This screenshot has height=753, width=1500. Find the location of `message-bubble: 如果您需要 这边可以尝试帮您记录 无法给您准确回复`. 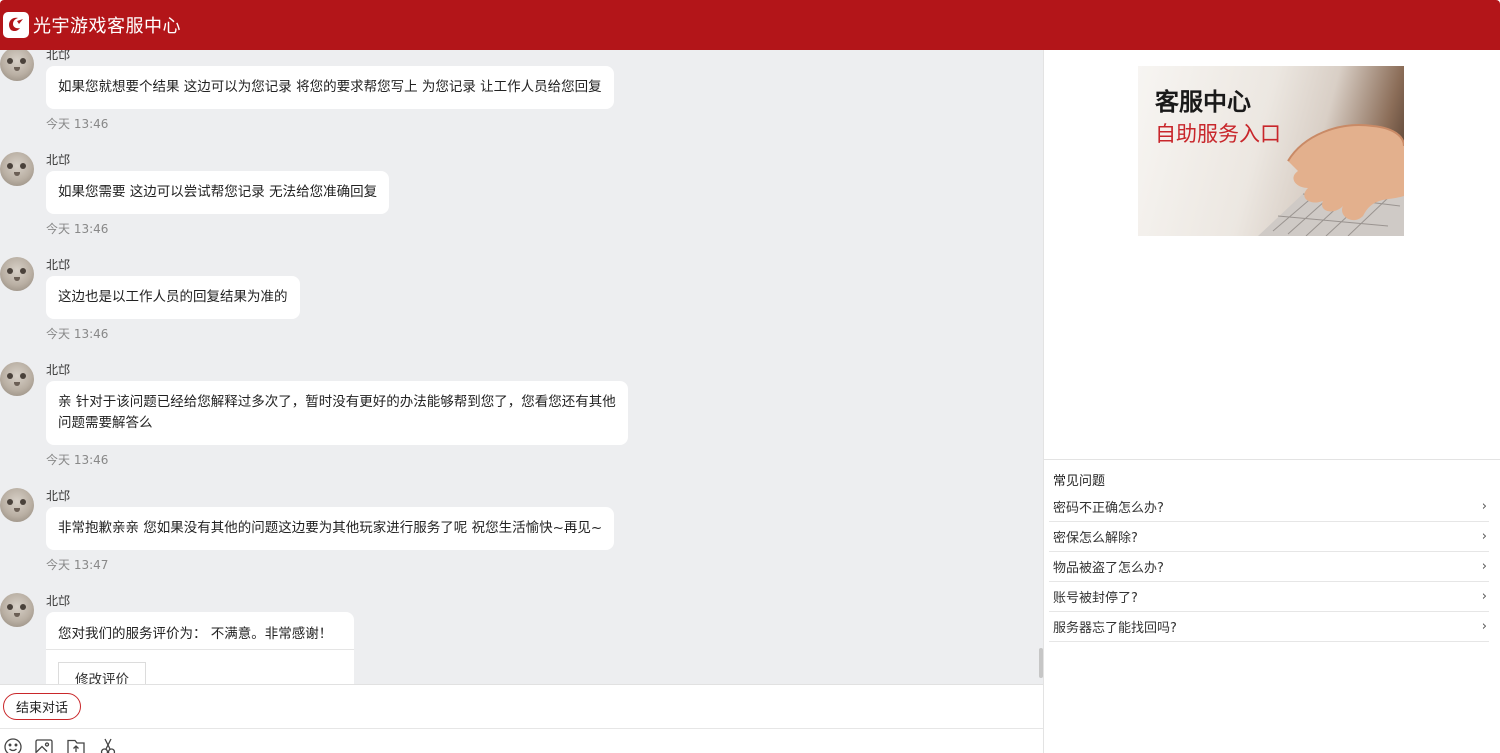

message-bubble: 如果您需要 这边可以尝试帮您记录 无法给您准确回复 is located at coordinates (218, 192).